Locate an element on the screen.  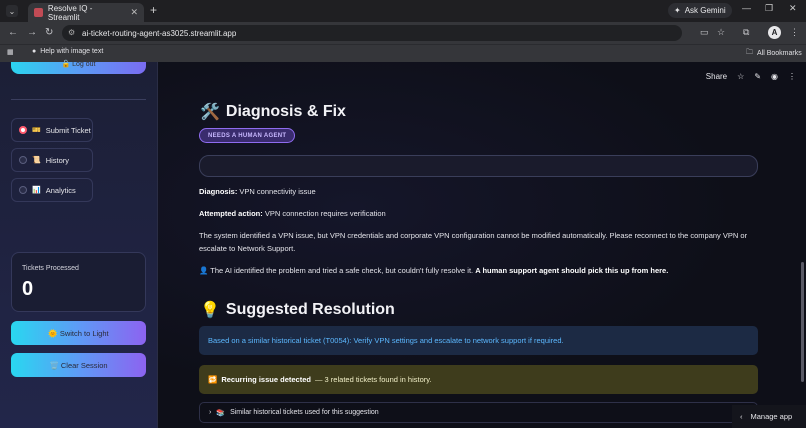
tickets-processed-metric: Tickets Processed 0 is located at coordinates (78, 282).